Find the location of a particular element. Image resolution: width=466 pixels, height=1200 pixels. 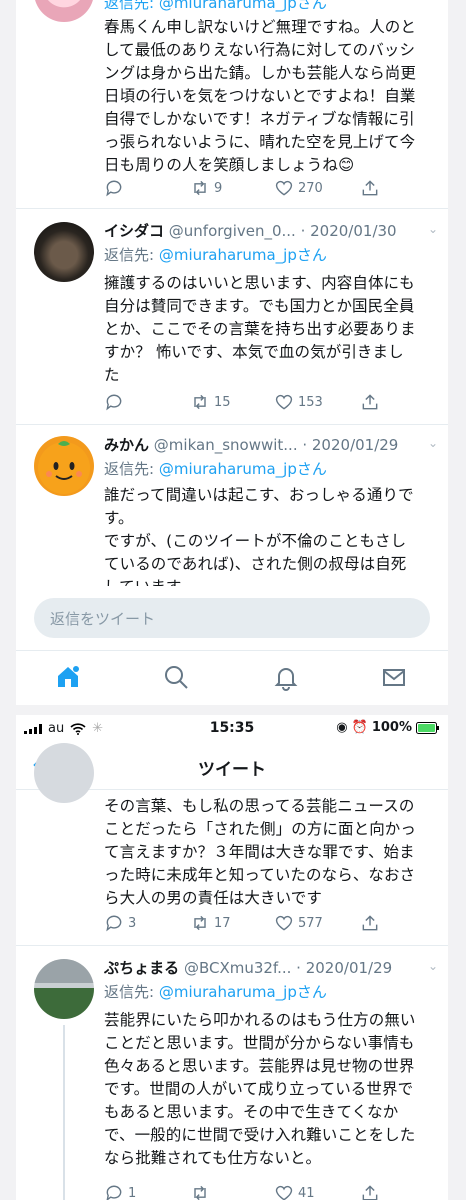

search-icon is located at coordinates (176, 677).